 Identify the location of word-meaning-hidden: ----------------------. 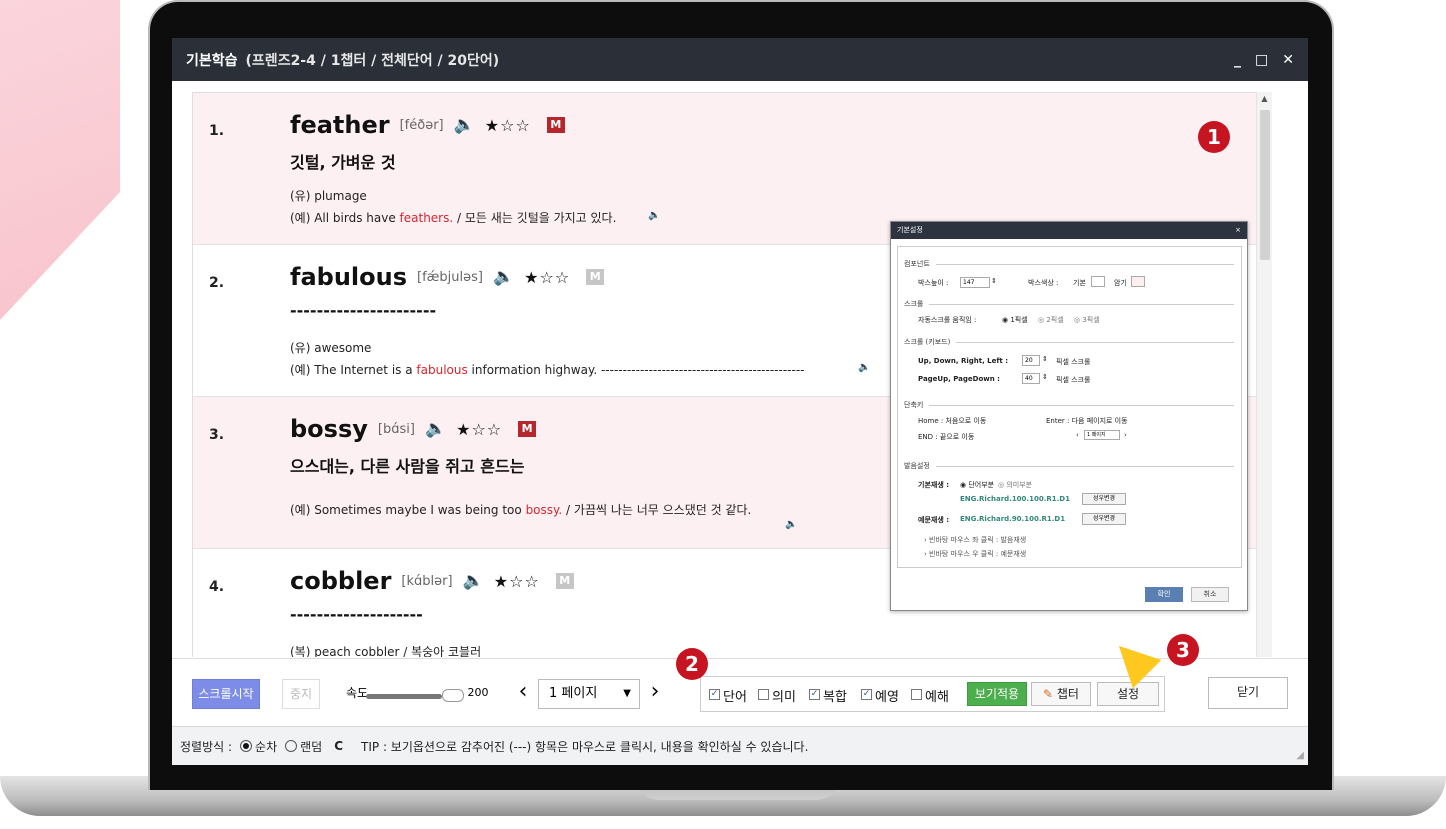
(363, 310).